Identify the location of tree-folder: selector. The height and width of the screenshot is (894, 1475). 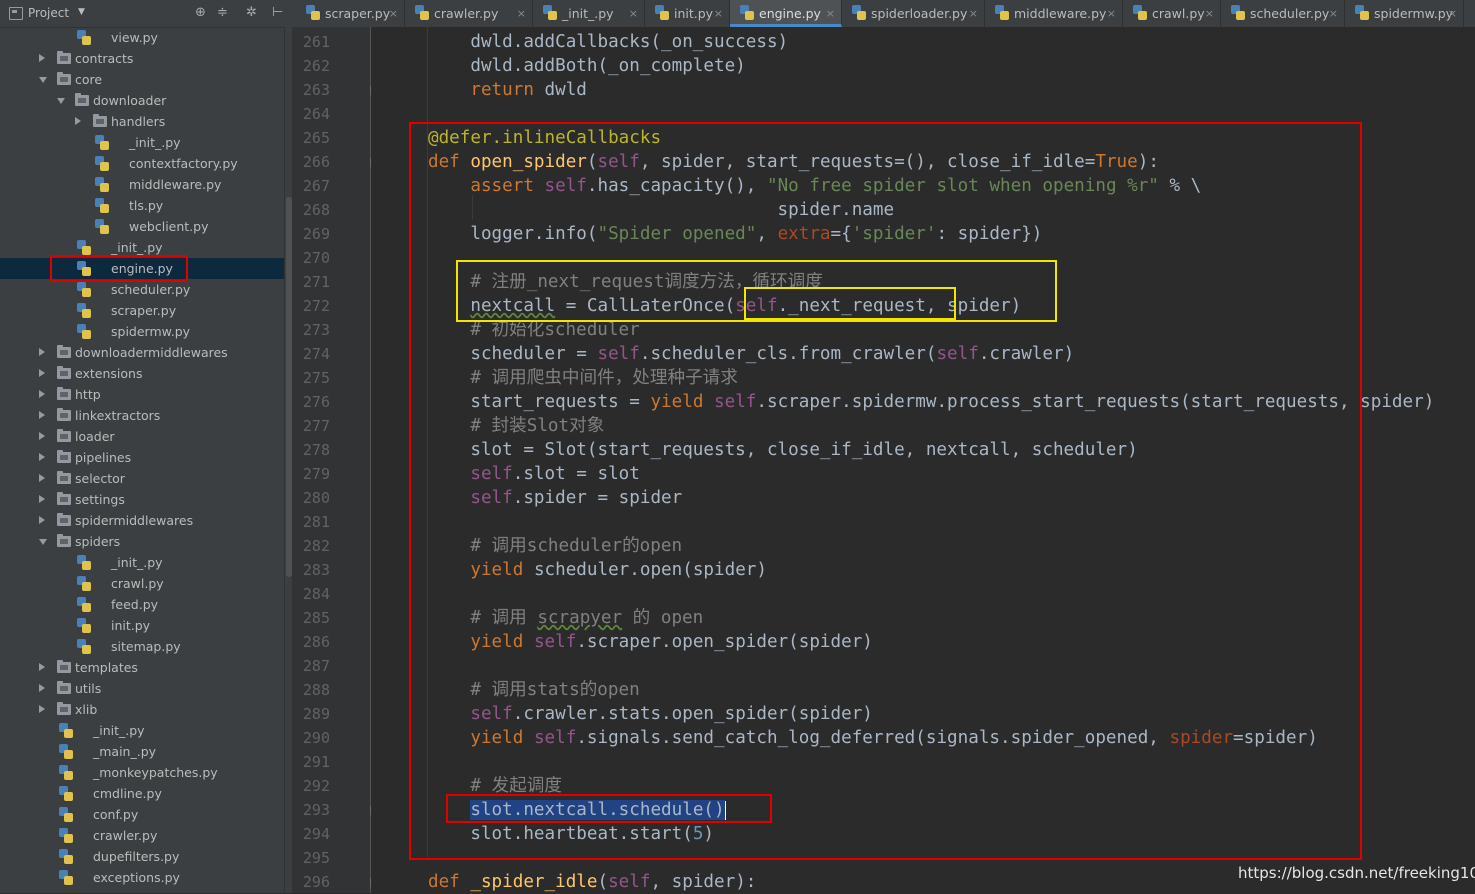
(142, 478).